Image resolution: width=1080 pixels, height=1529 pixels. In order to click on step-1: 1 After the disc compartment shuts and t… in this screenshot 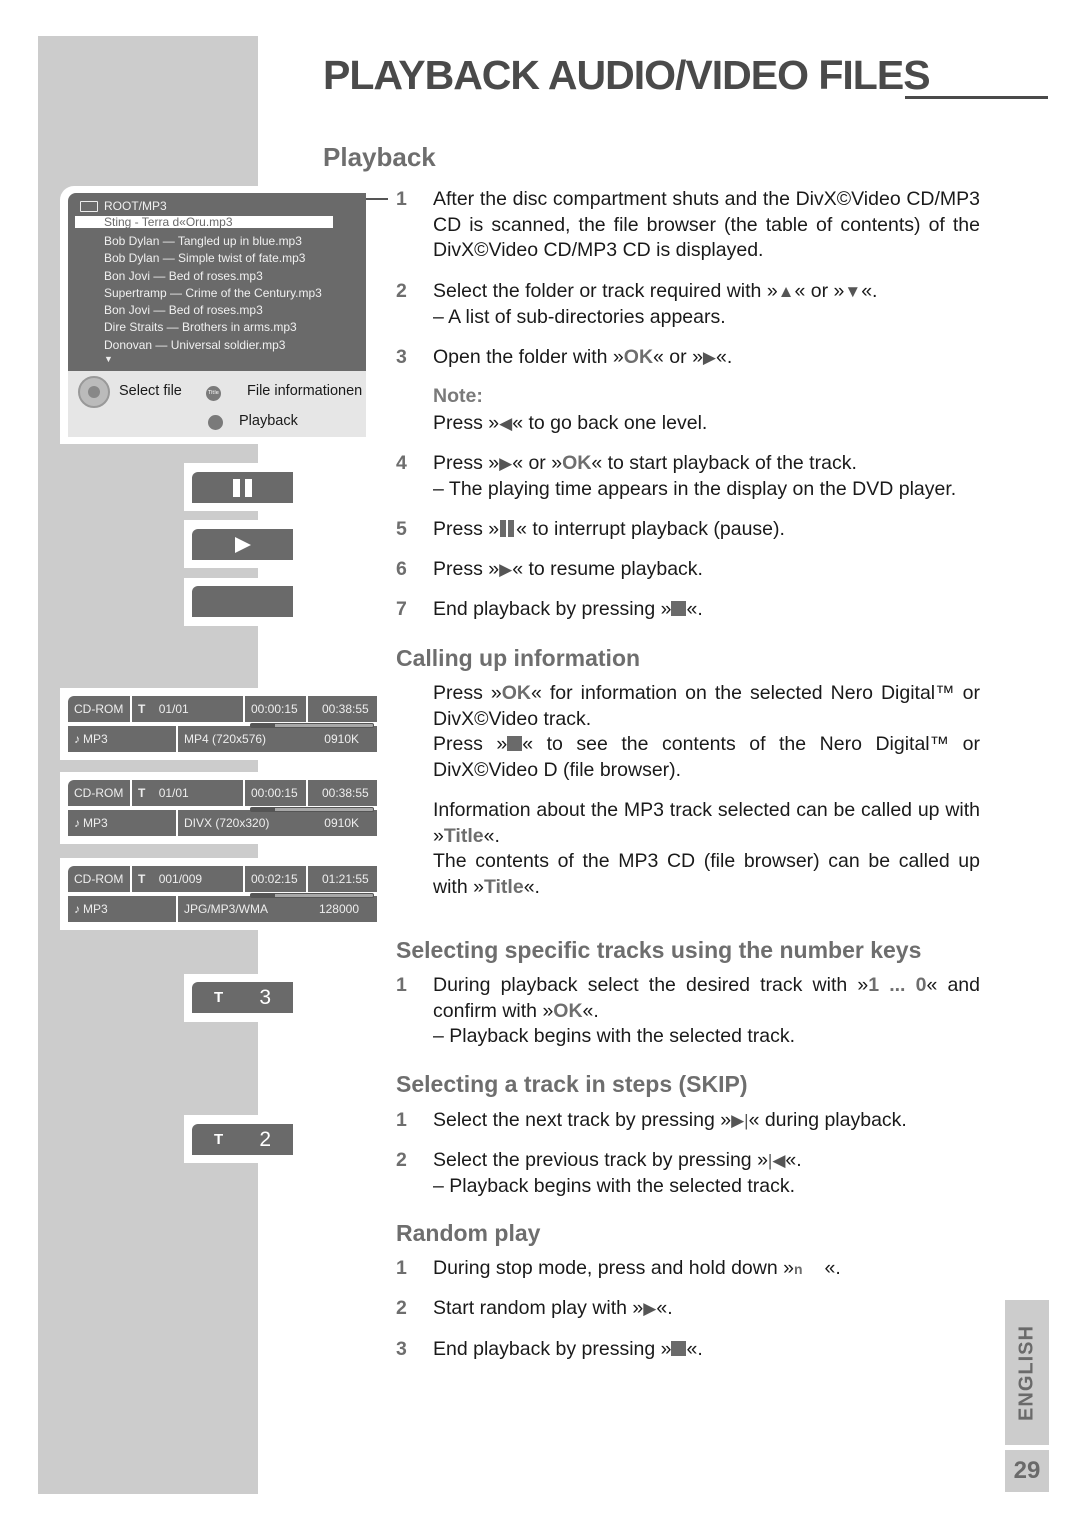, I will do `click(688, 225)`.